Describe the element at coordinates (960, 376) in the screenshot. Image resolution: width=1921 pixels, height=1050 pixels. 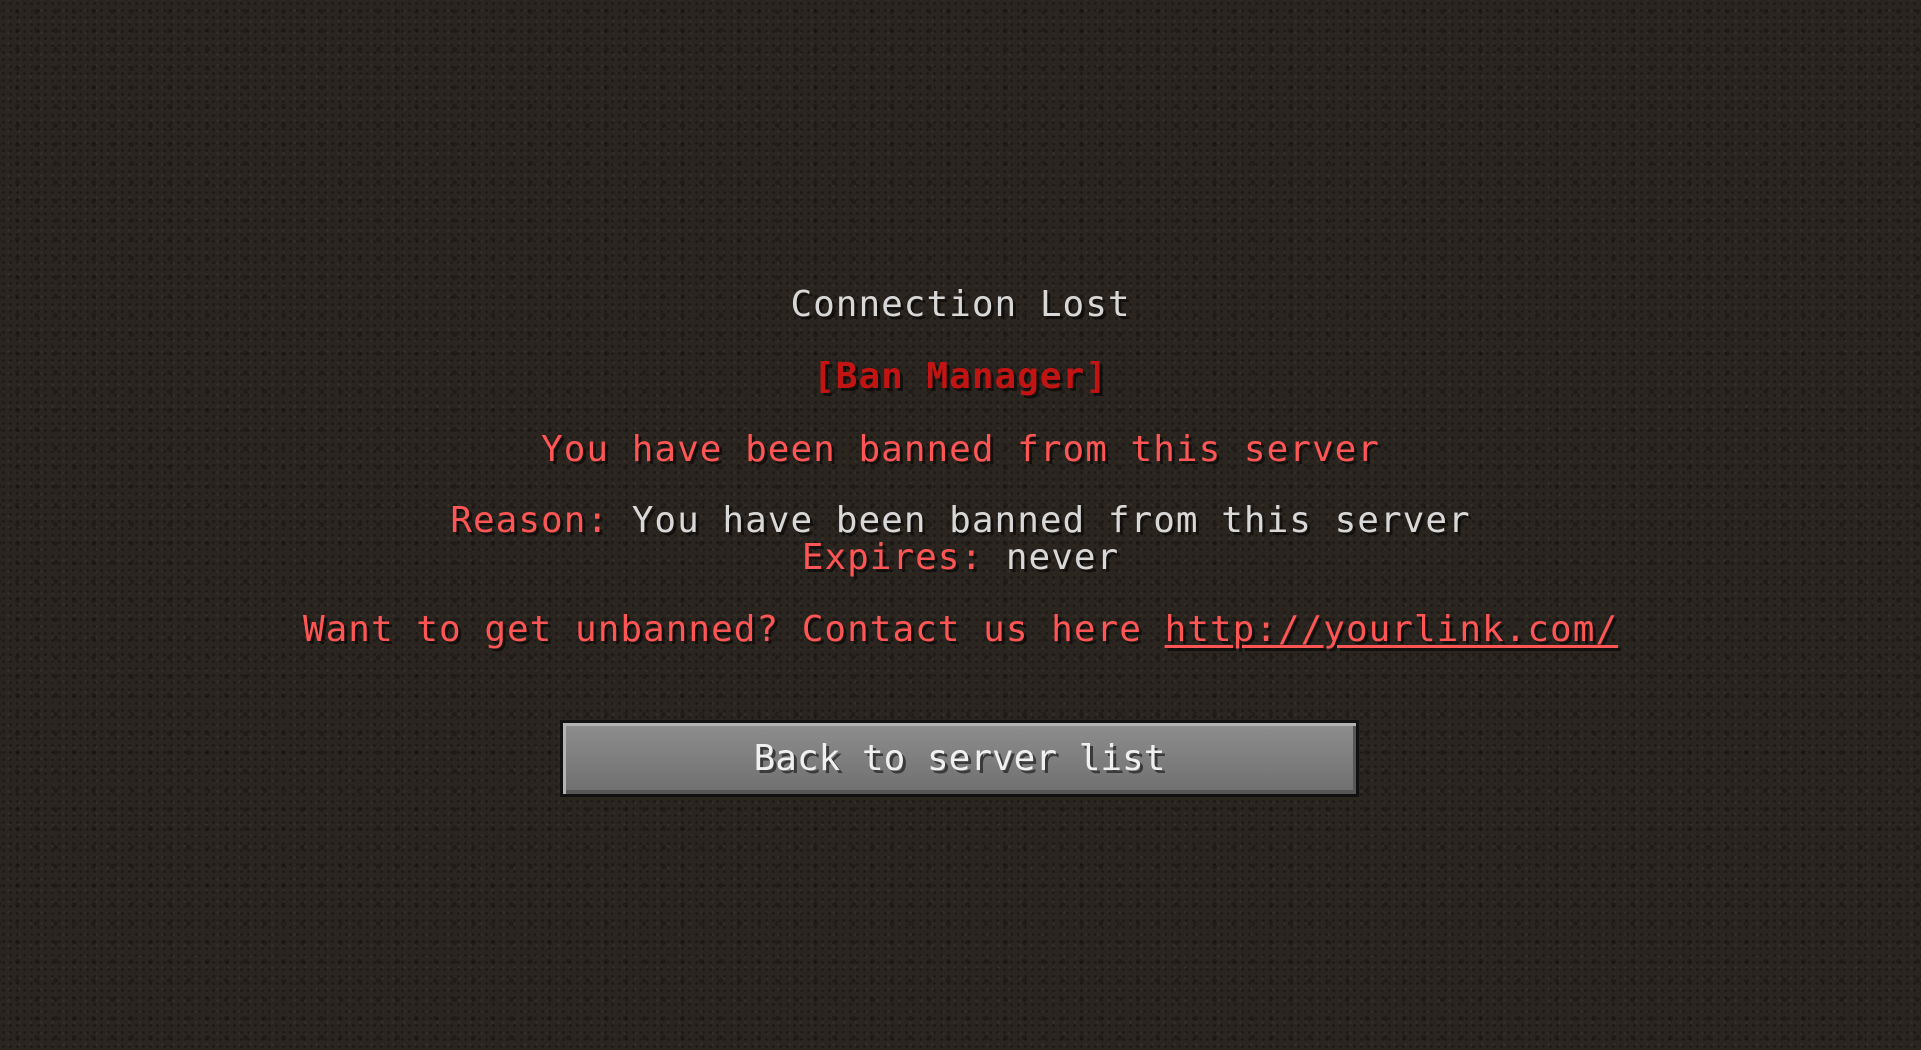
I see `ban-manager-tag: [Ban Manager]` at that location.